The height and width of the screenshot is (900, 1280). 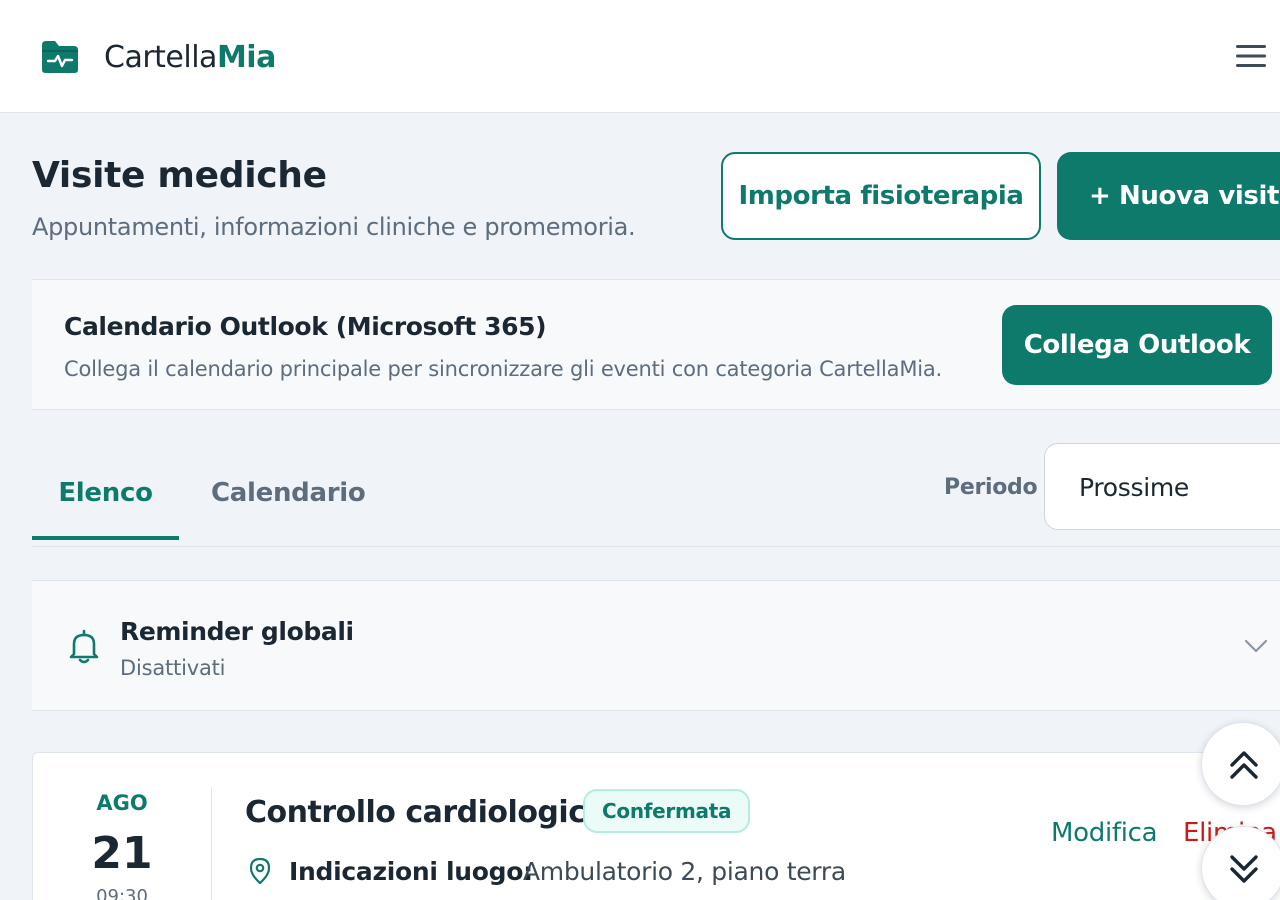 I want to click on period-select-value: Prossime, so click(x=1134, y=487).